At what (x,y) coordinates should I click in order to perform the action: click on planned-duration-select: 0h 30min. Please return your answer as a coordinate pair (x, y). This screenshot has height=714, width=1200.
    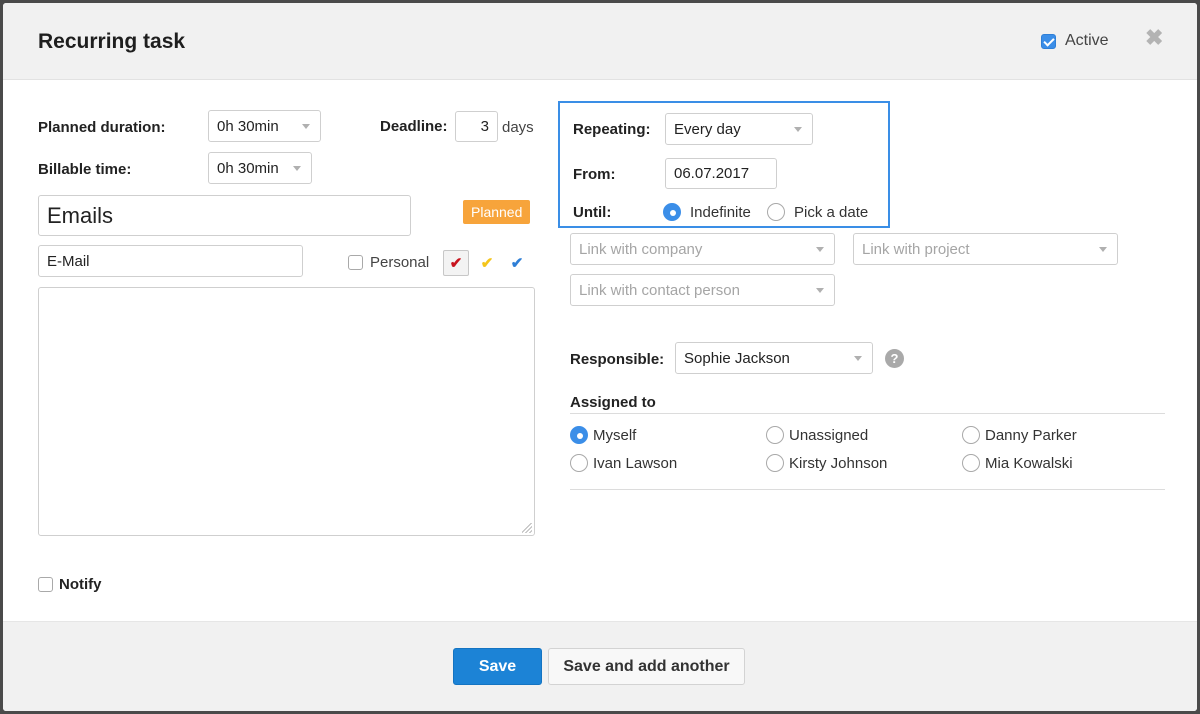
    Looking at the image, I should click on (264, 126).